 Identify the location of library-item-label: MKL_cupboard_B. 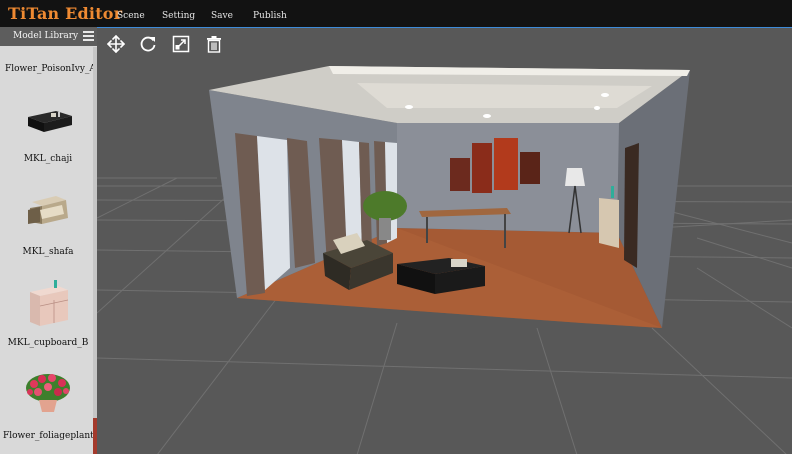
(48, 343).